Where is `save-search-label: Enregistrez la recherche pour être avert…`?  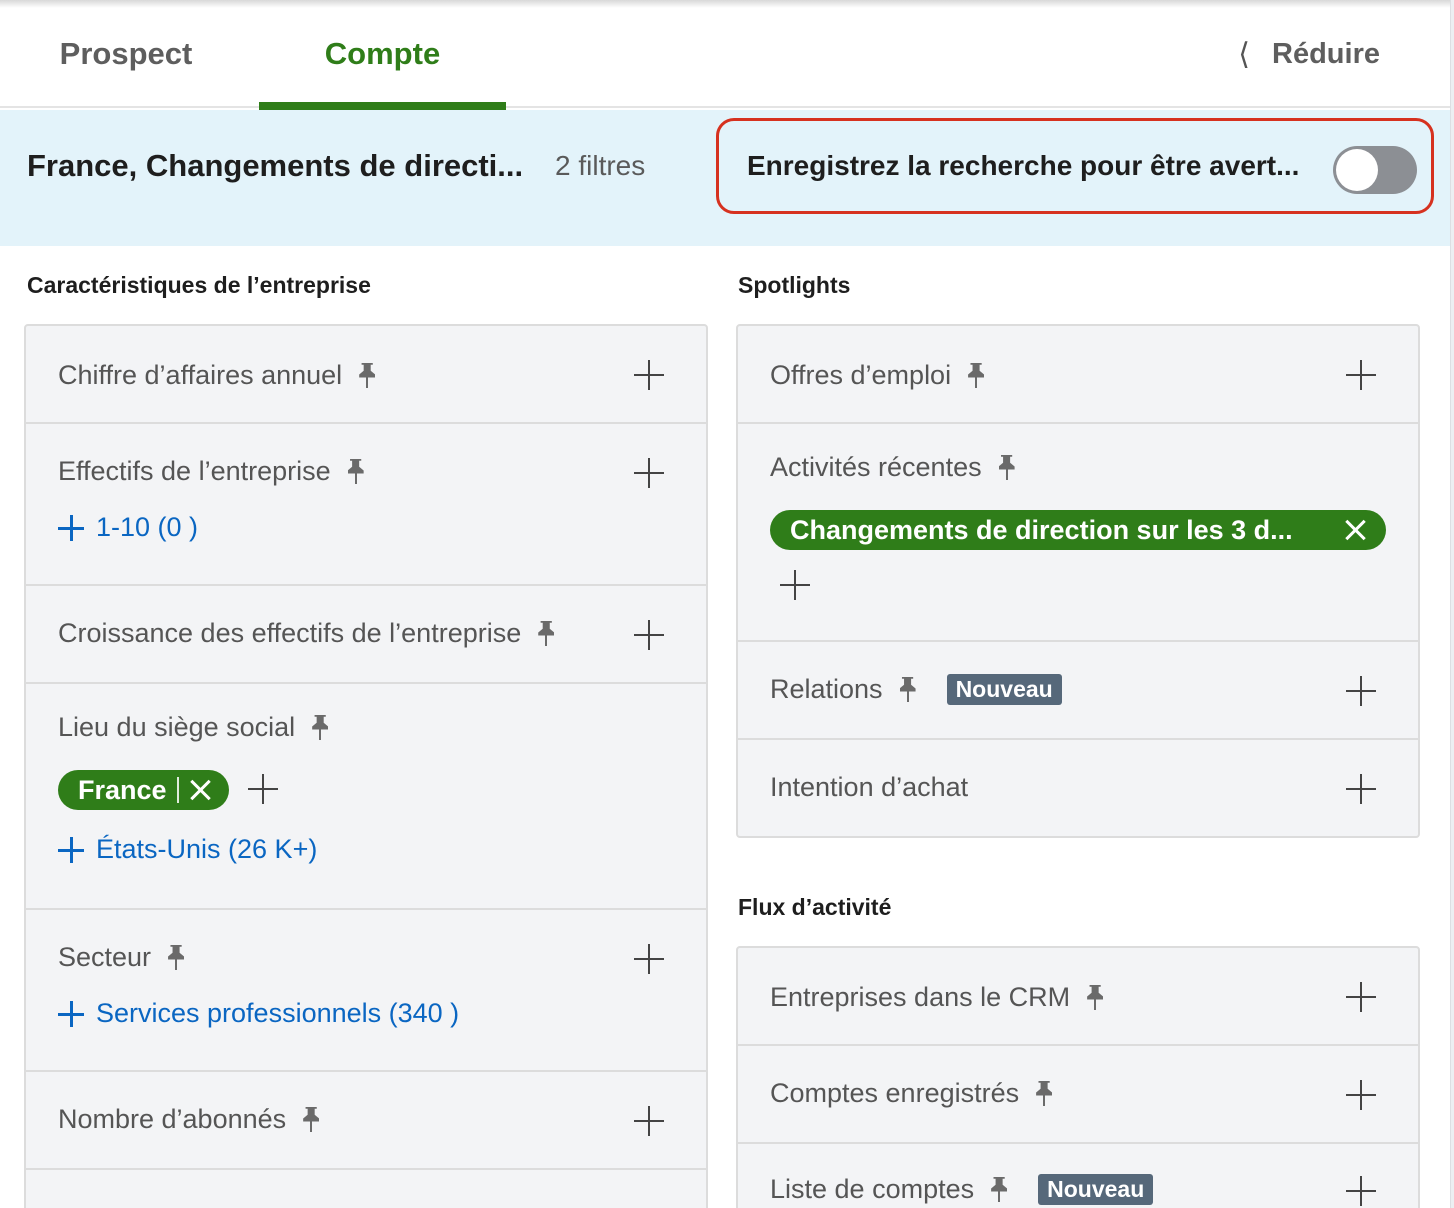
save-search-label: Enregistrez la recherche pour être avert… is located at coordinates (1023, 165).